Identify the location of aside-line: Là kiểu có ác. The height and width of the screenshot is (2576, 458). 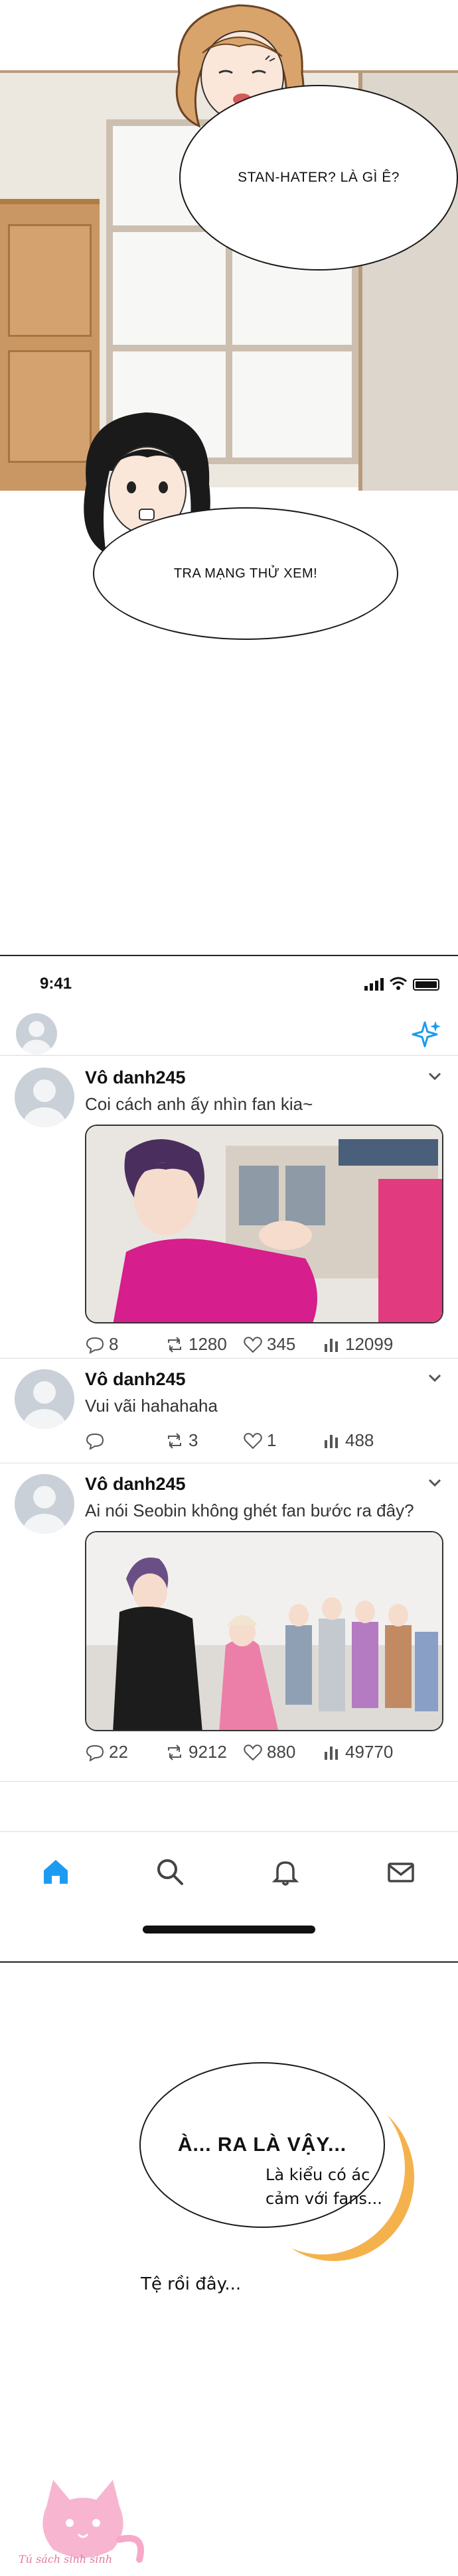
(318, 2175).